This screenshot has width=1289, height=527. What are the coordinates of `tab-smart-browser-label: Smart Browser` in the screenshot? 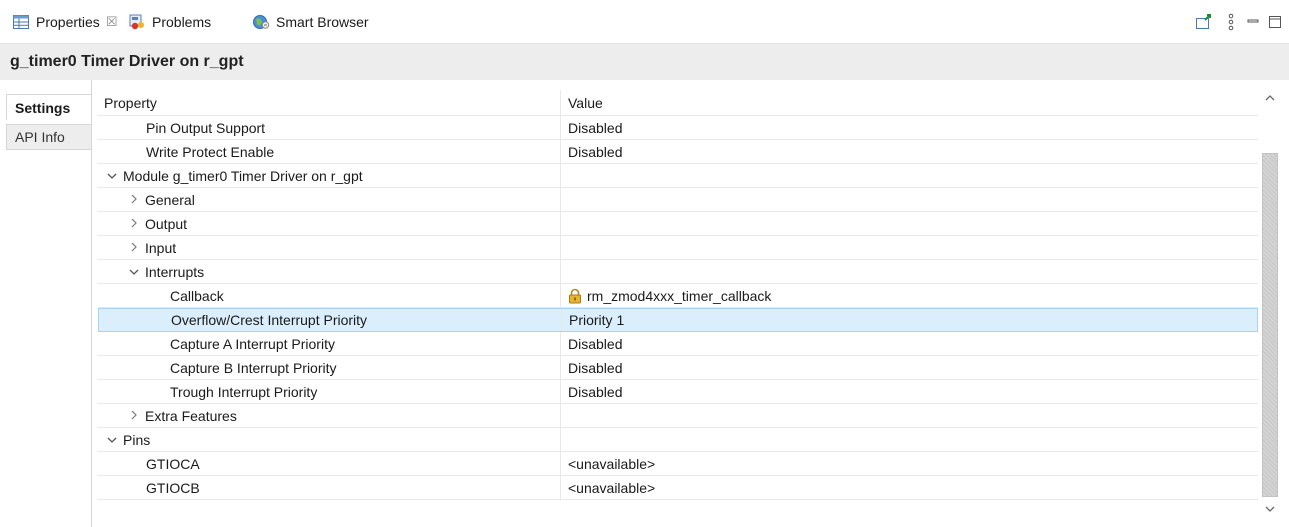 It's located at (322, 22).